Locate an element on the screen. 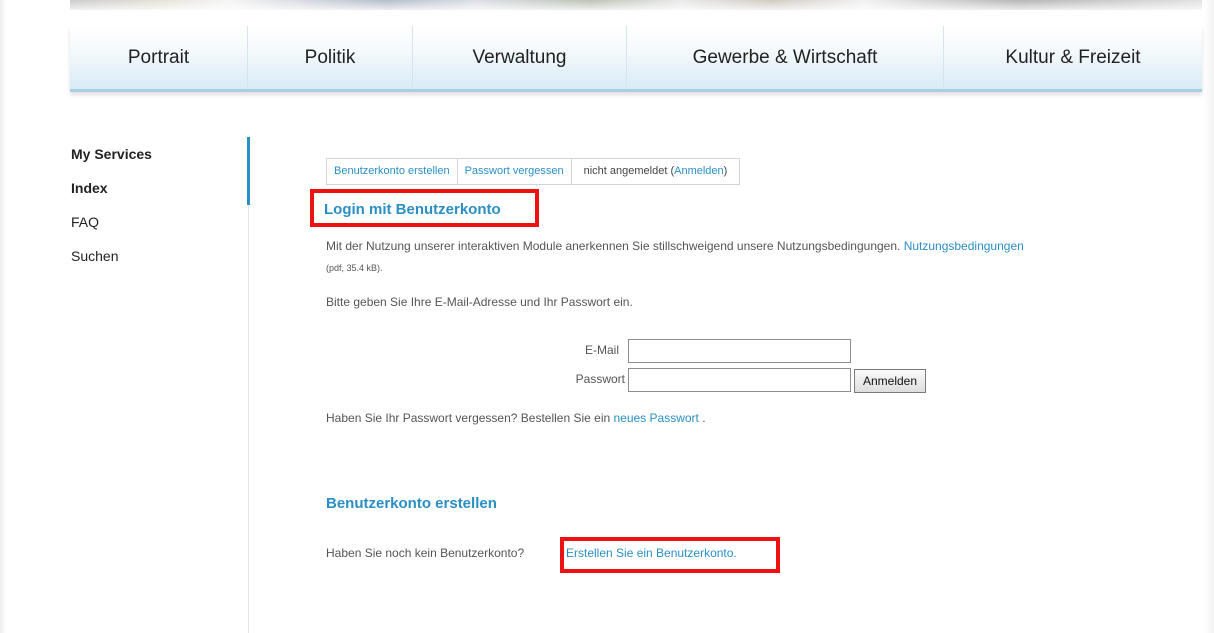  terms-link: Nutzungsbedingungen is located at coordinates (964, 246).